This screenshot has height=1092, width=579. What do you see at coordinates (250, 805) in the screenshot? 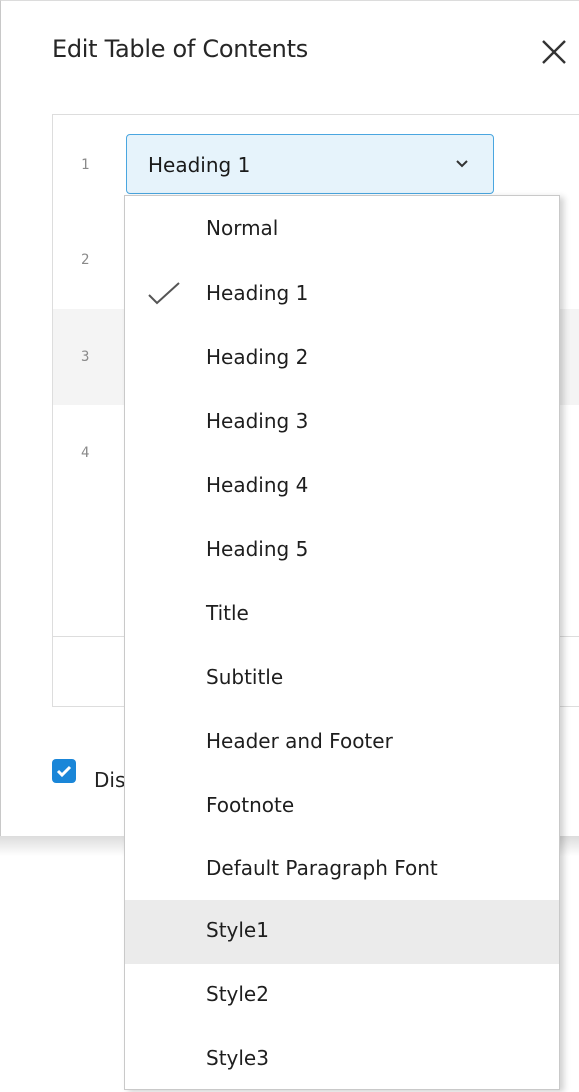
I see `dropdown-item-label: Footnote` at bounding box center [250, 805].